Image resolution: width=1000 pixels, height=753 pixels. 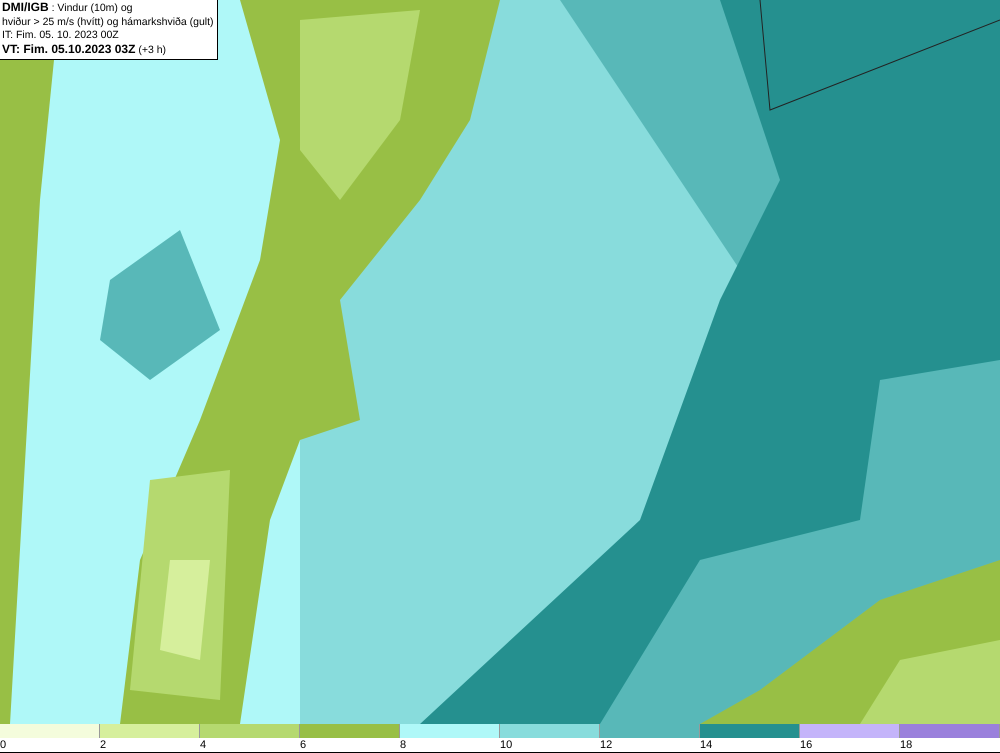 I want to click on legend-label: 14, so click(x=706, y=745).